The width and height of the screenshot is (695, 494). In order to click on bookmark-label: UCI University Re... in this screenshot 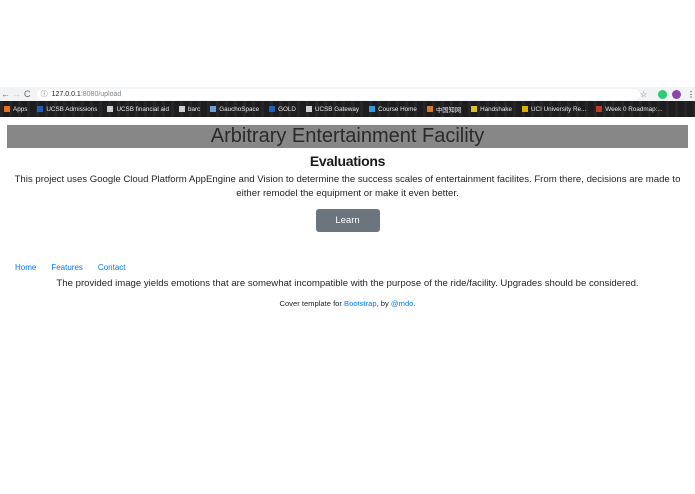, I will do `click(558, 109)`.